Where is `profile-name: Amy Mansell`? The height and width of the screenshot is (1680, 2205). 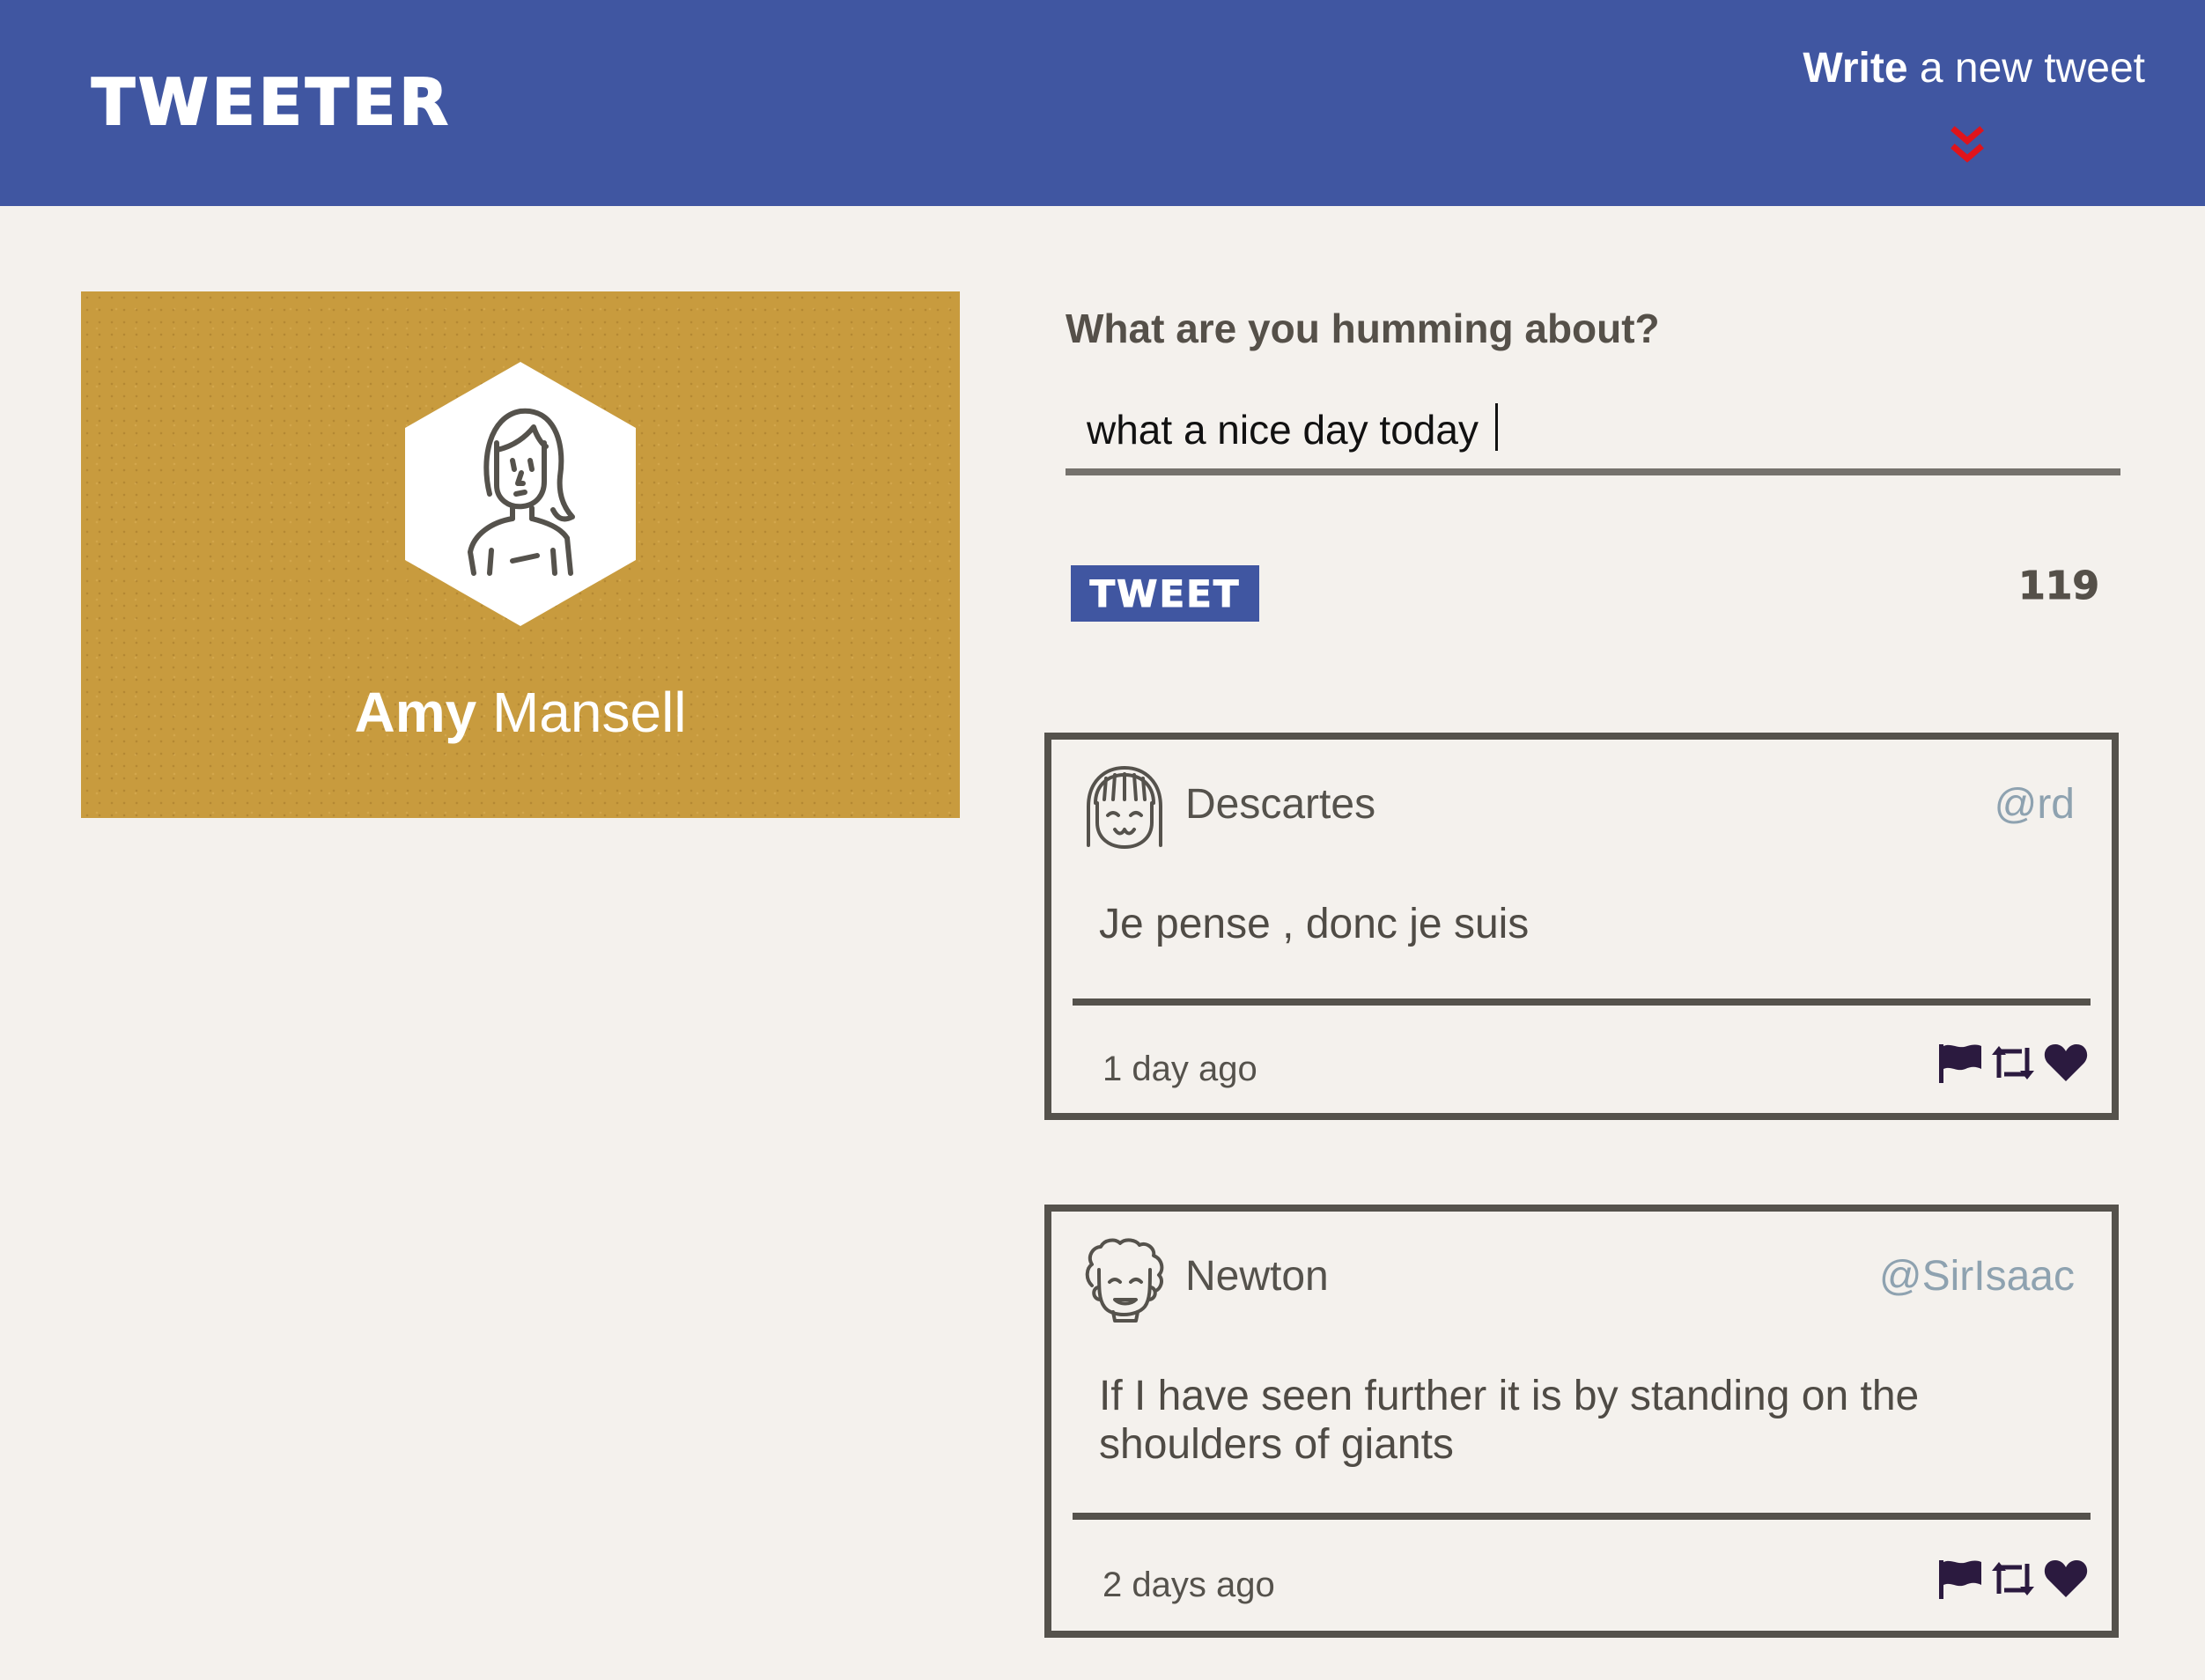
profile-name: Amy Mansell is located at coordinates (520, 712).